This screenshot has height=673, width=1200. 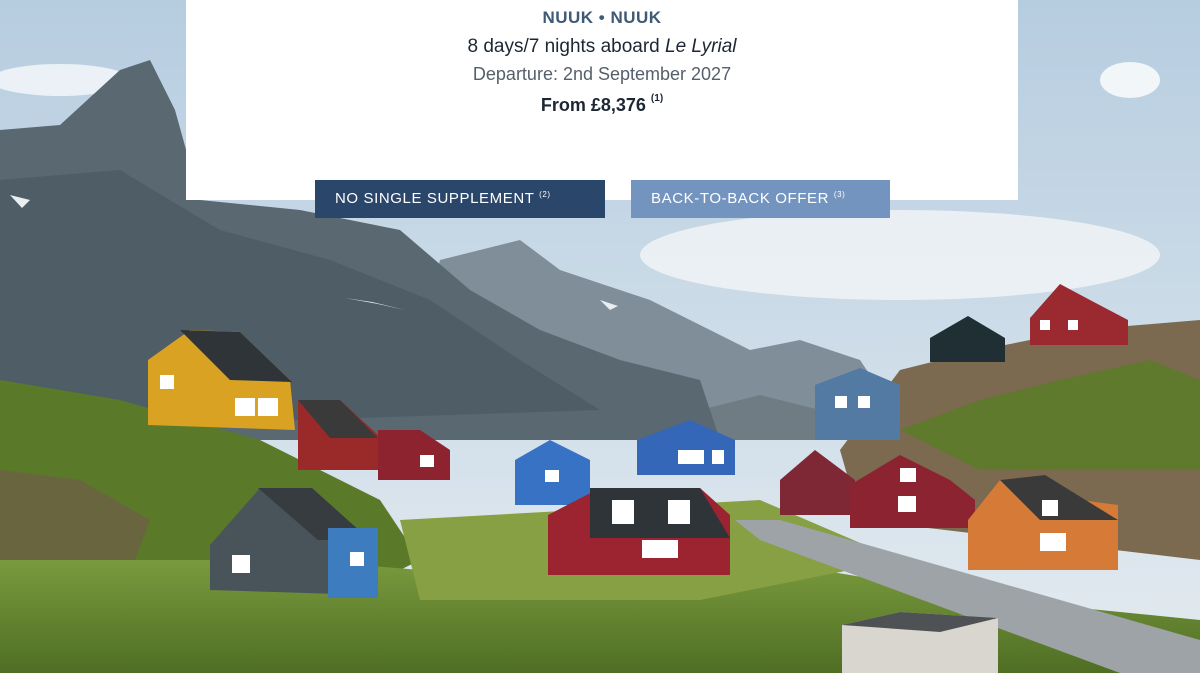 I want to click on departure-date: Departure: 2nd September 2027, so click(x=602, y=74).